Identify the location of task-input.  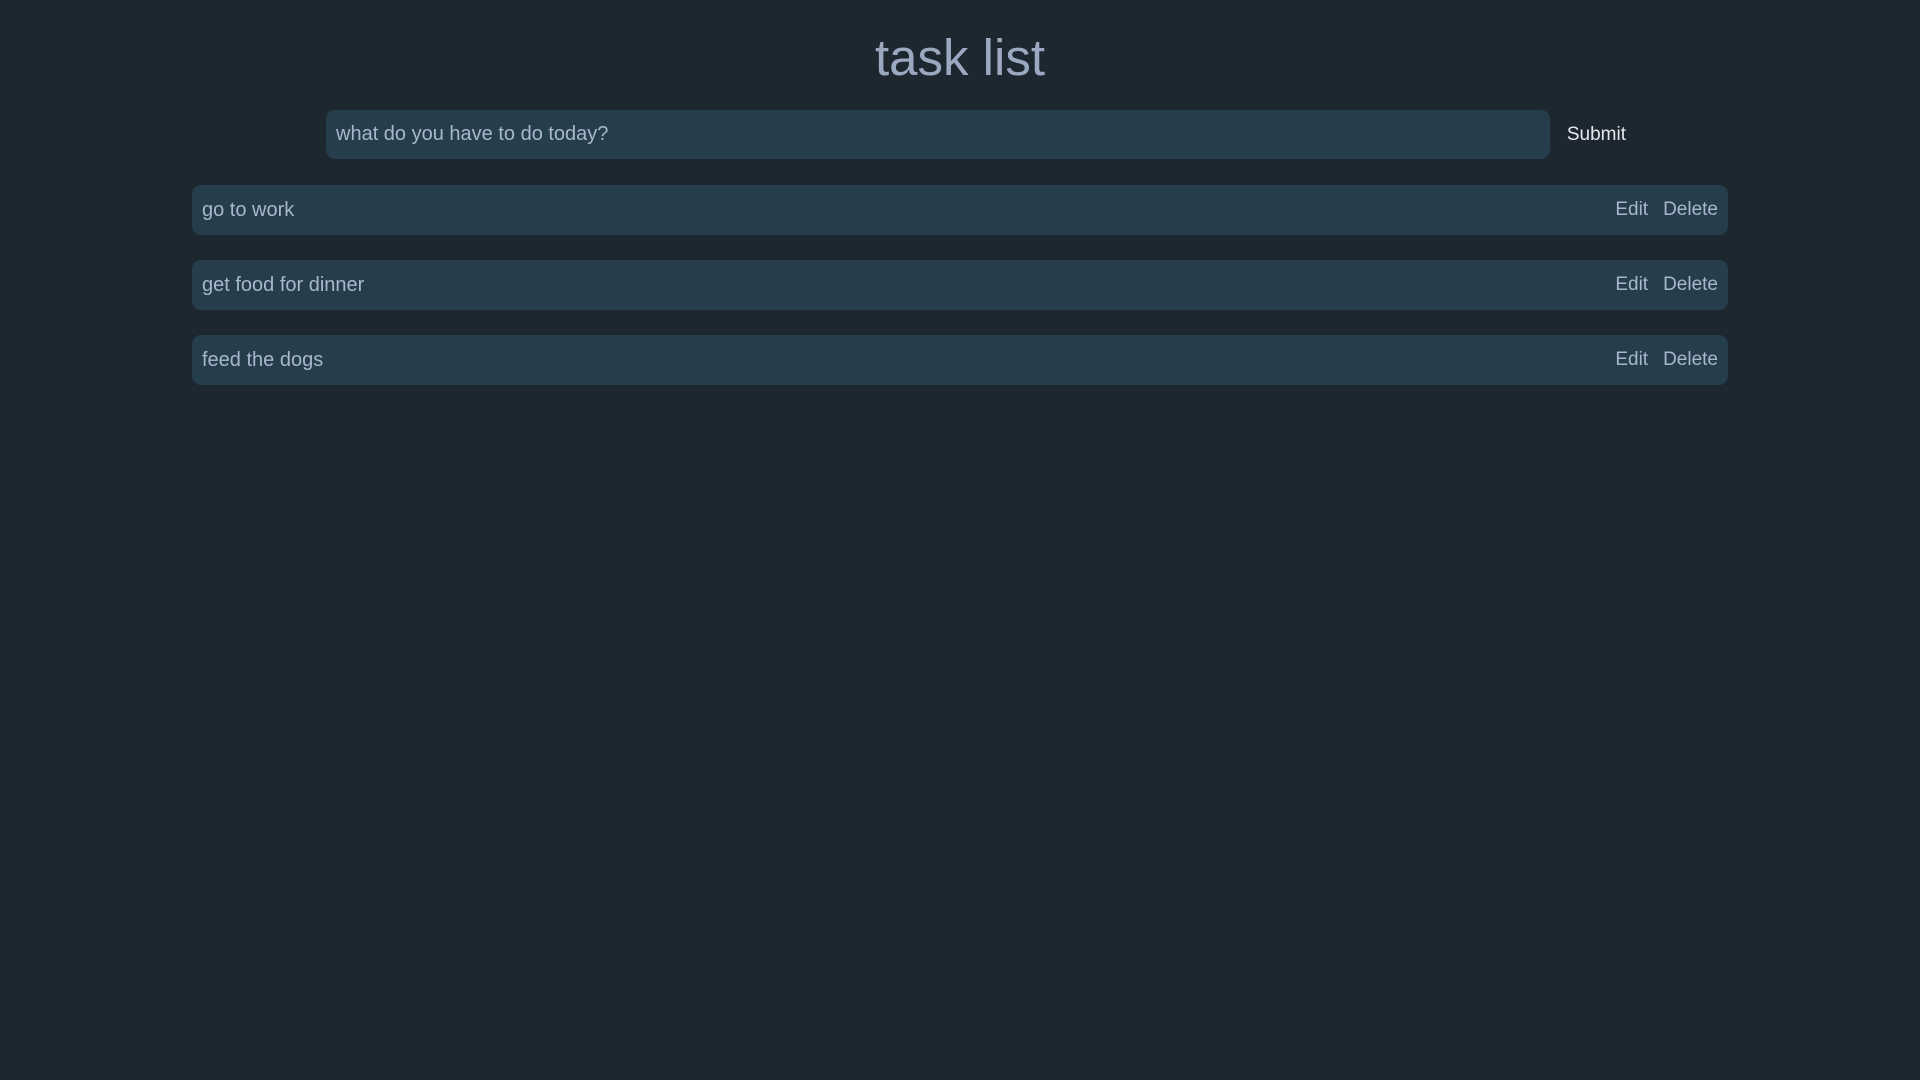
(938, 134).